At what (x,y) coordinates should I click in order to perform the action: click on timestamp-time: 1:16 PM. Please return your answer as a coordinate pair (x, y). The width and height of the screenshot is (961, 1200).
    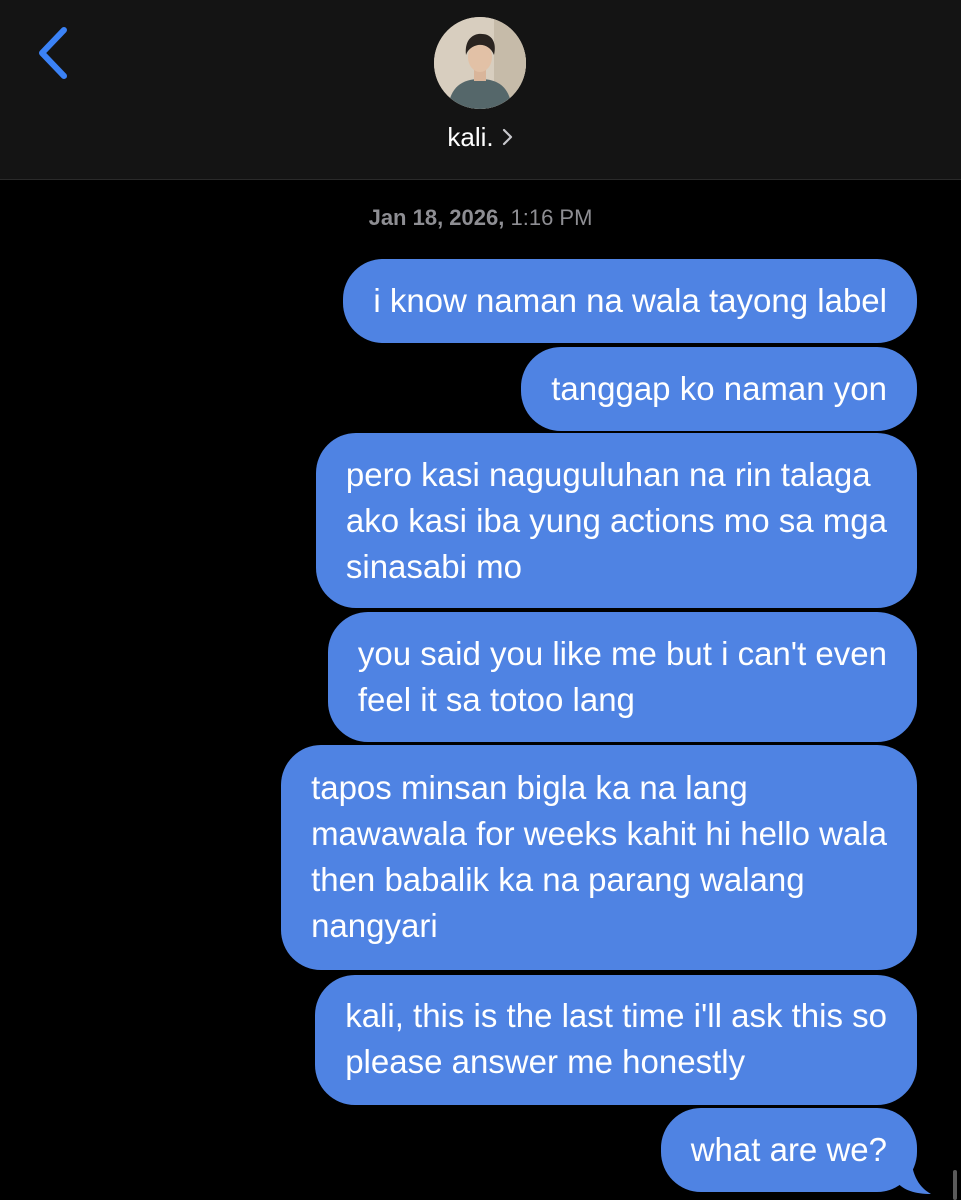
    Looking at the image, I should click on (551, 217).